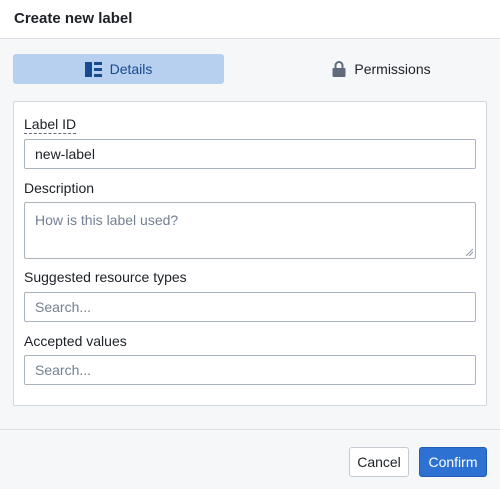  I want to click on description-wrapper, so click(250, 230).